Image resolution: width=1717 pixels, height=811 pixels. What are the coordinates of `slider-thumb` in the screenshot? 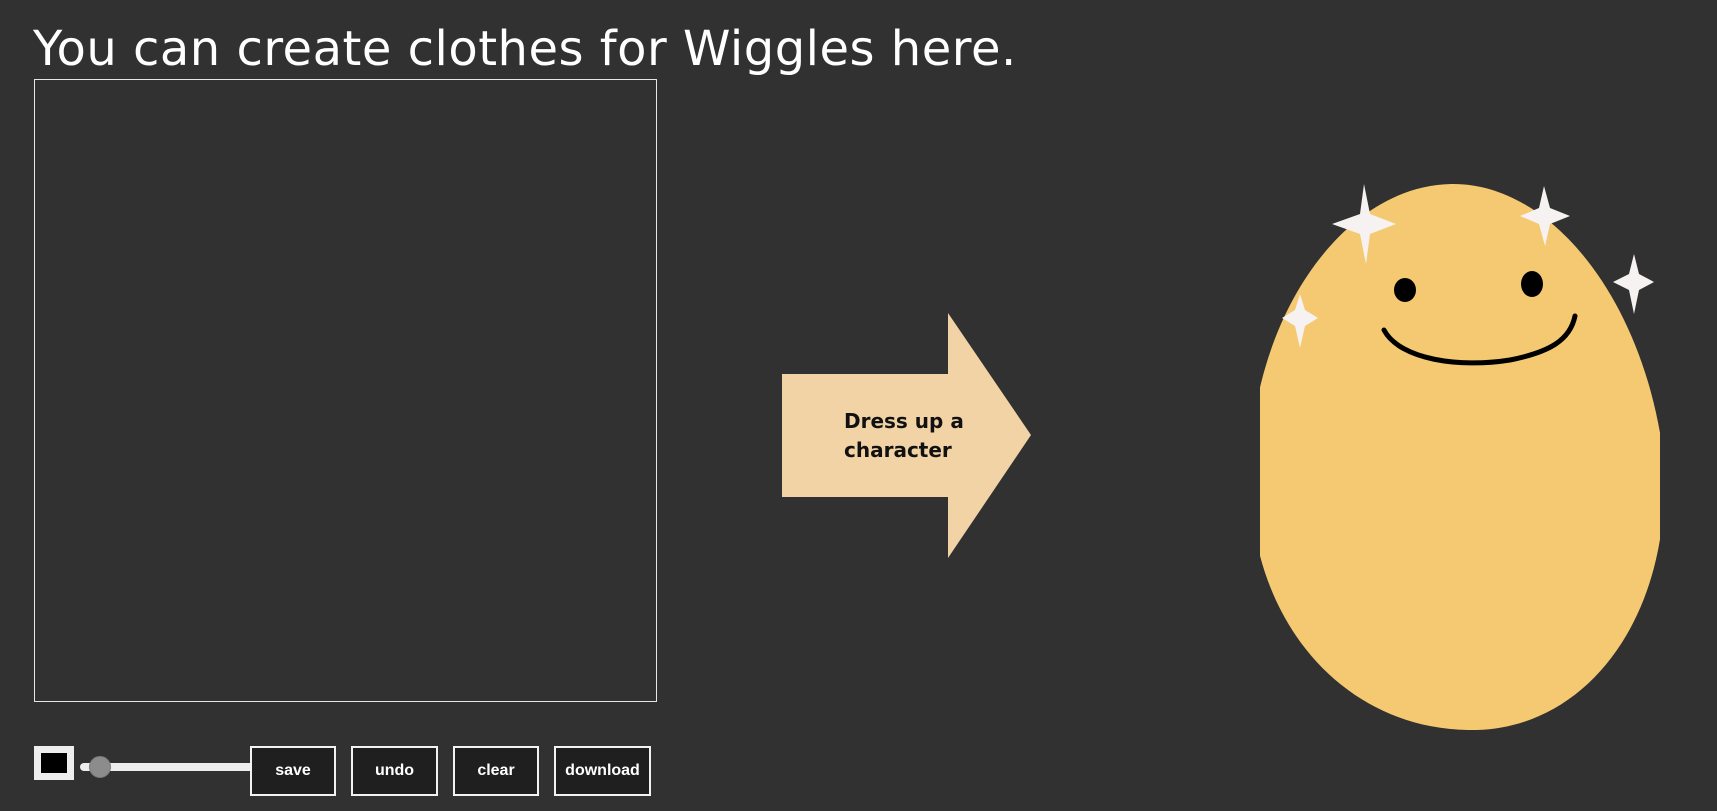 It's located at (100, 767).